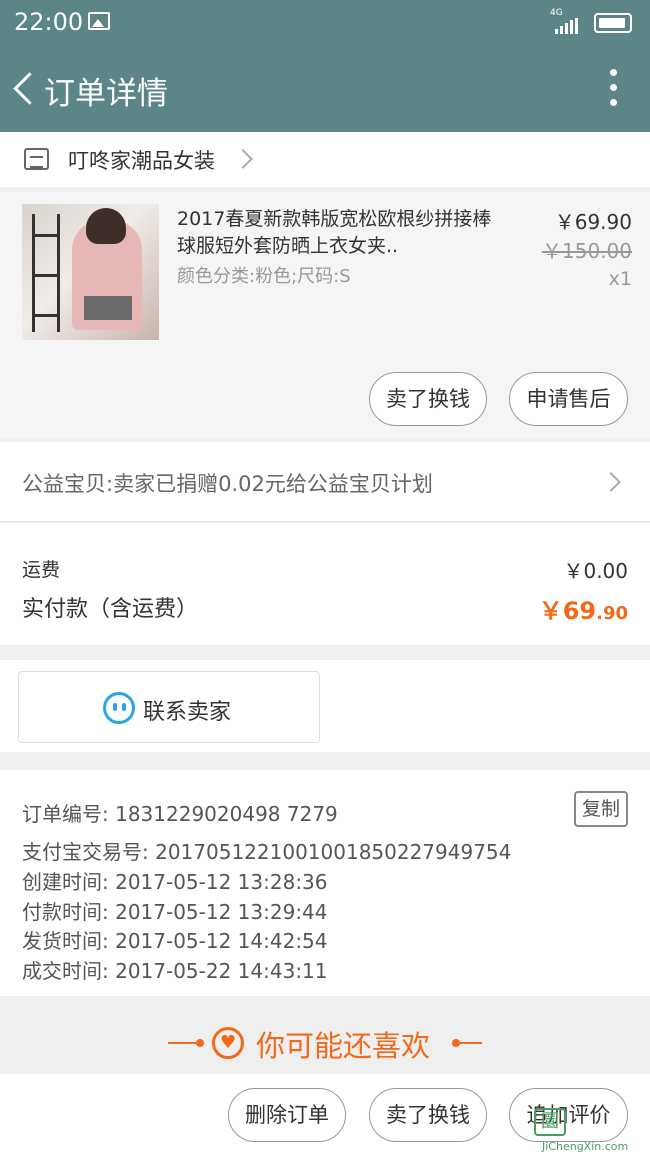 The image size is (650, 1155). Describe the element at coordinates (428, 1115) in the screenshot. I see `sell-button-bottom: 卖了换钱` at that location.